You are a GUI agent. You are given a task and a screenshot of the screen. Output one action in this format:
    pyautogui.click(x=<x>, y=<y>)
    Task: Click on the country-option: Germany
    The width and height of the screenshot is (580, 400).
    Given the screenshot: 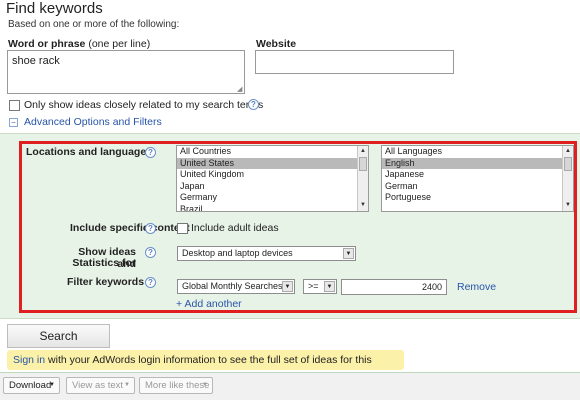 What is the action you would take?
    pyautogui.click(x=272, y=198)
    